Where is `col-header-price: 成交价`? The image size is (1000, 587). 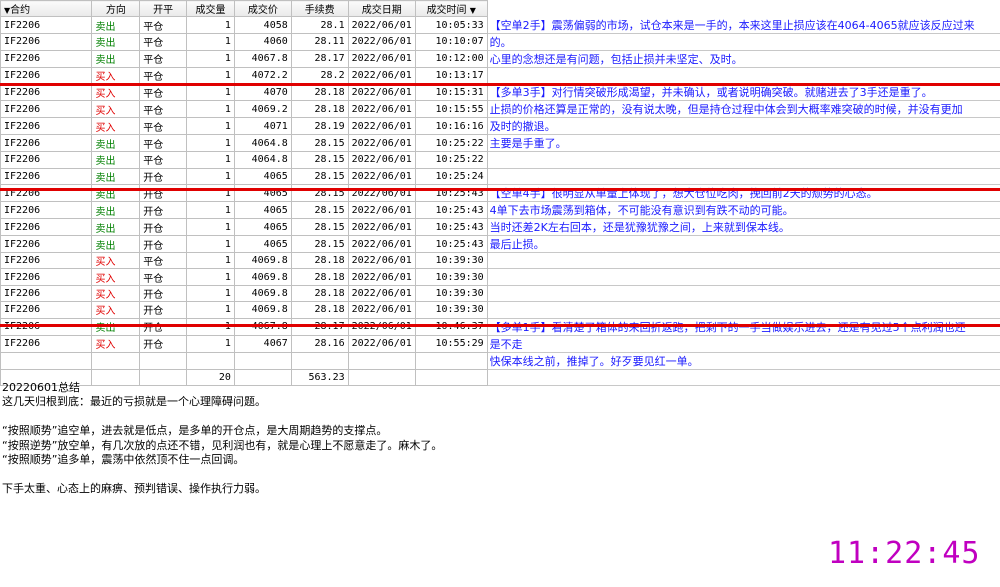 col-header-price: 成交价 is located at coordinates (262, 9).